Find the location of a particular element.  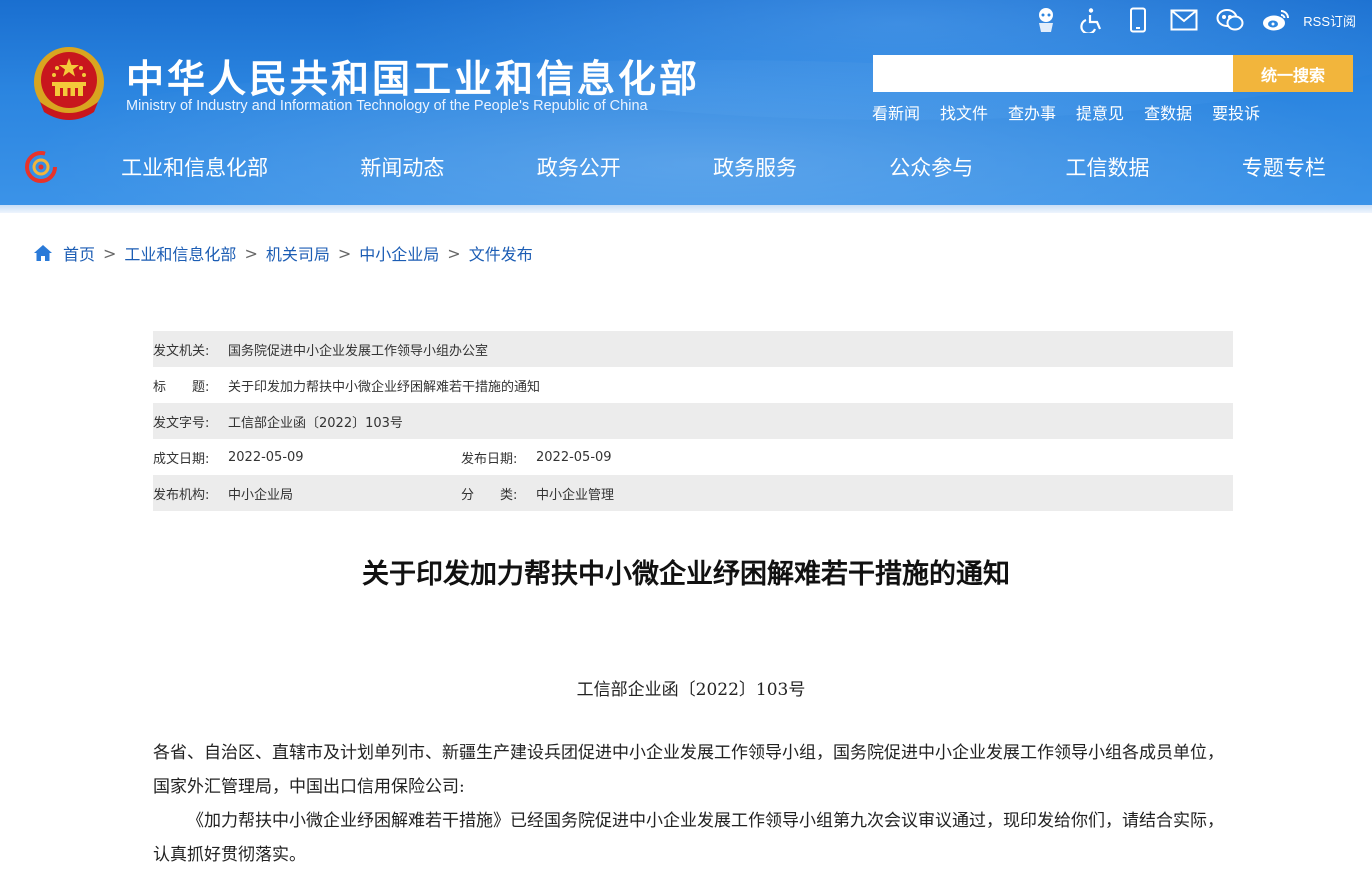

utility-icon-bar: RSS订阅 is located at coordinates (1189, 20).